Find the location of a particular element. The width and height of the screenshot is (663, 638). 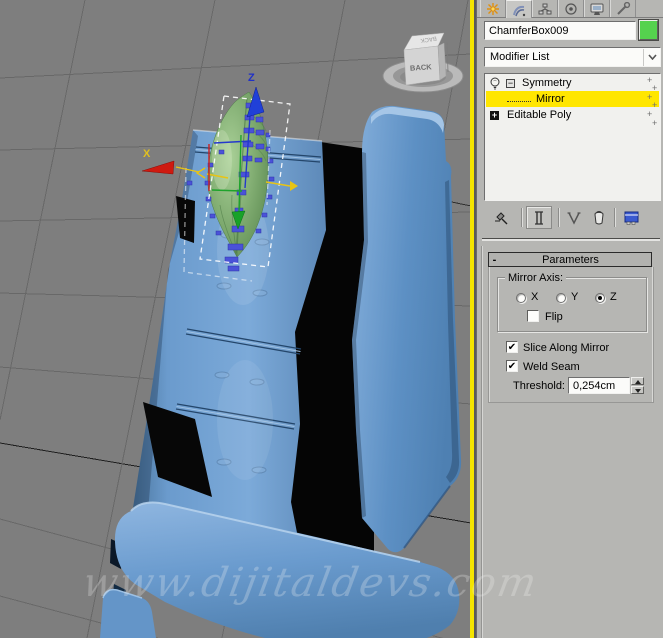

spinner-down-icon is located at coordinates (637, 390).